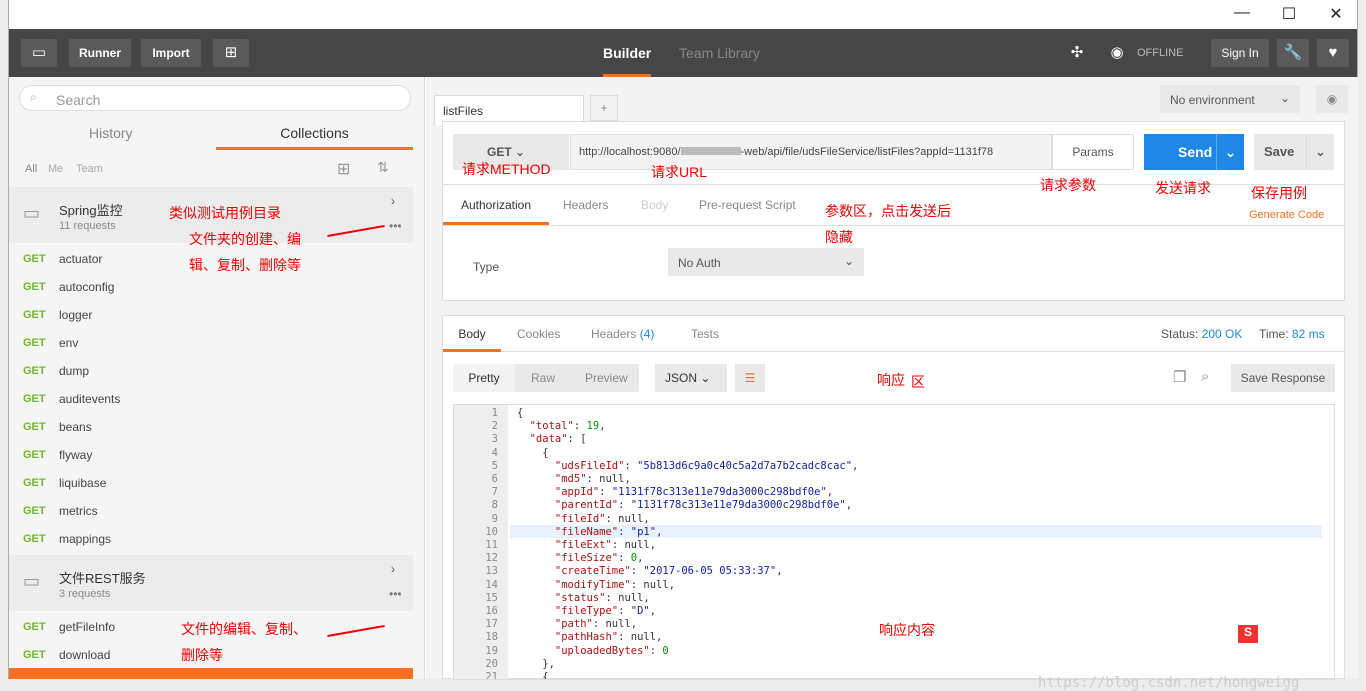 Image resolution: width=1366 pixels, height=691 pixels. What do you see at coordinates (1230, 99) in the screenshot?
I see `environment-select: No environment ⌄` at bounding box center [1230, 99].